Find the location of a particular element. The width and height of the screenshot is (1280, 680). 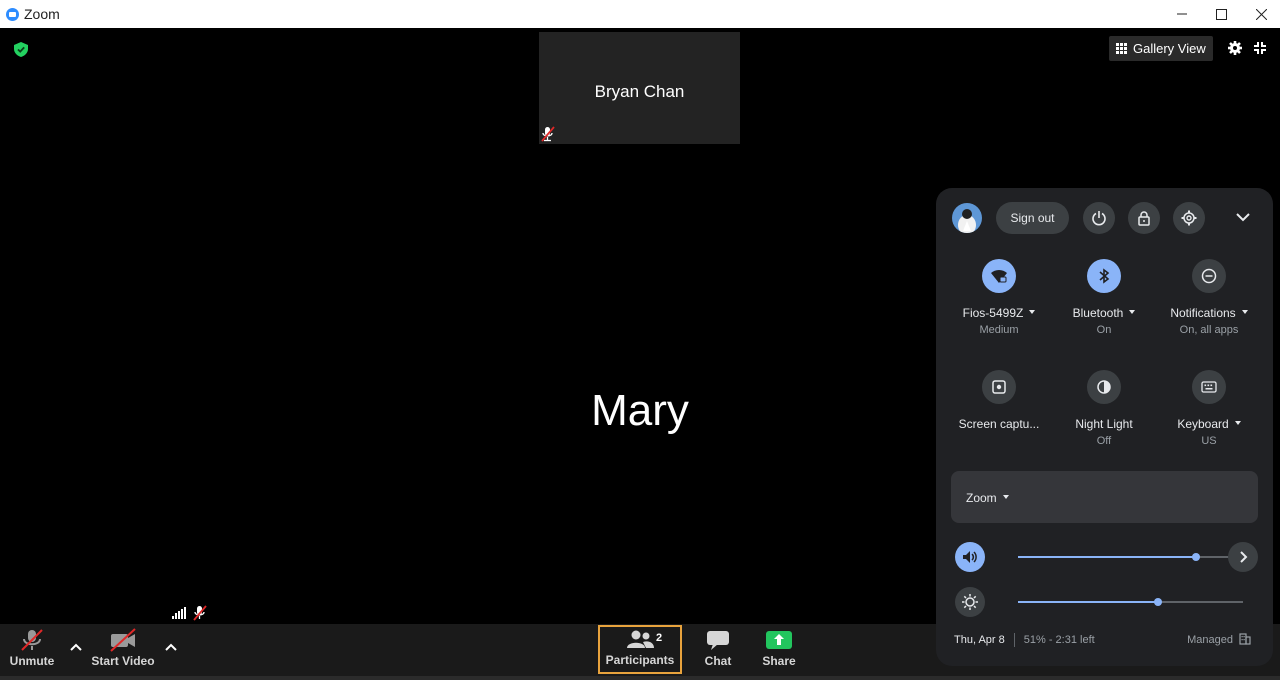

do-not-disturb-icon is located at coordinates (1209, 276).